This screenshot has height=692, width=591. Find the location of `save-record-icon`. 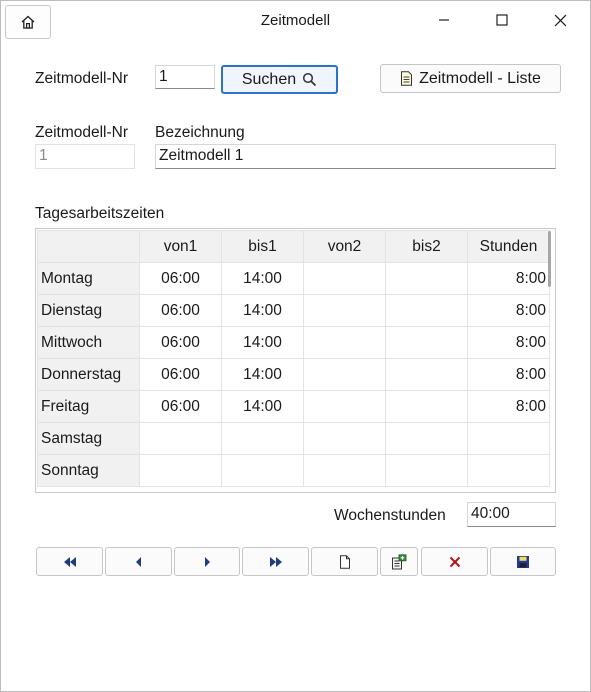

save-record-icon is located at coordinates (523, 561).